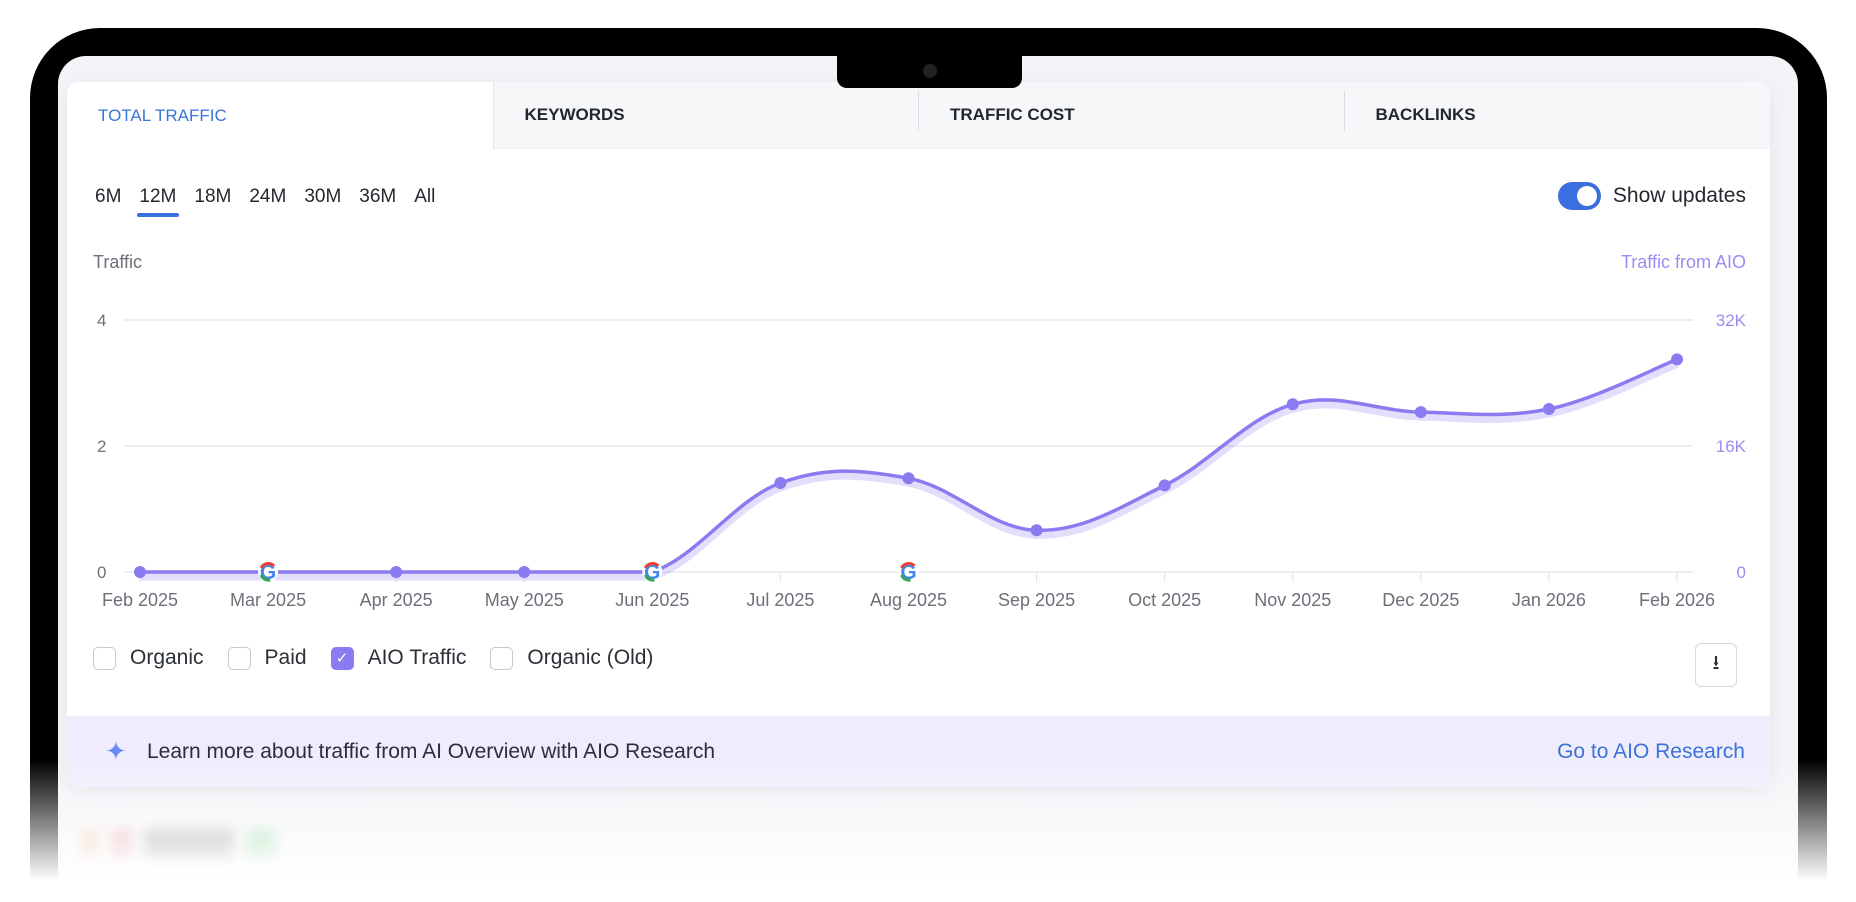 This screenshot has width=1856, height=902. I want to click on x-tick-label: Jan 2026, so click(1549, 600).